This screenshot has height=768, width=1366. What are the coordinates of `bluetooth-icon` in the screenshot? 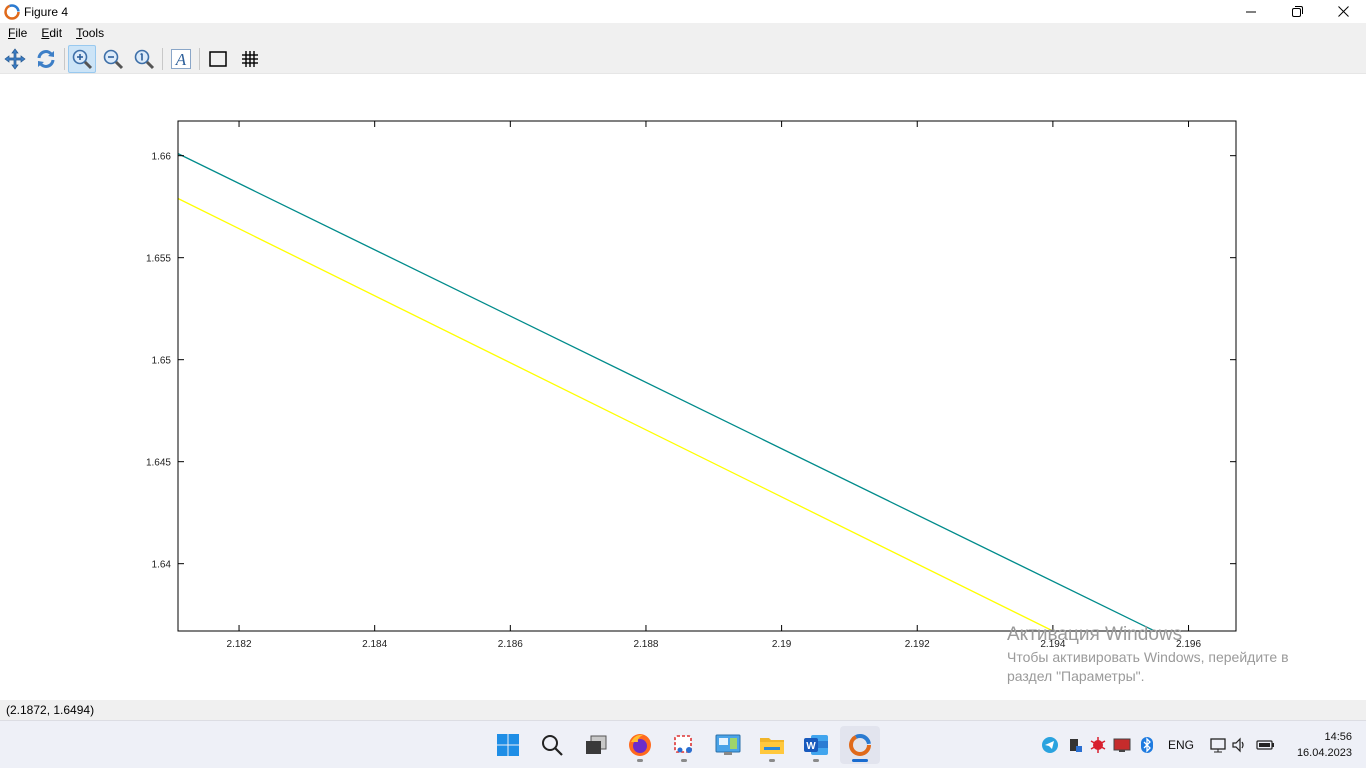 It's located at (1147, 745).